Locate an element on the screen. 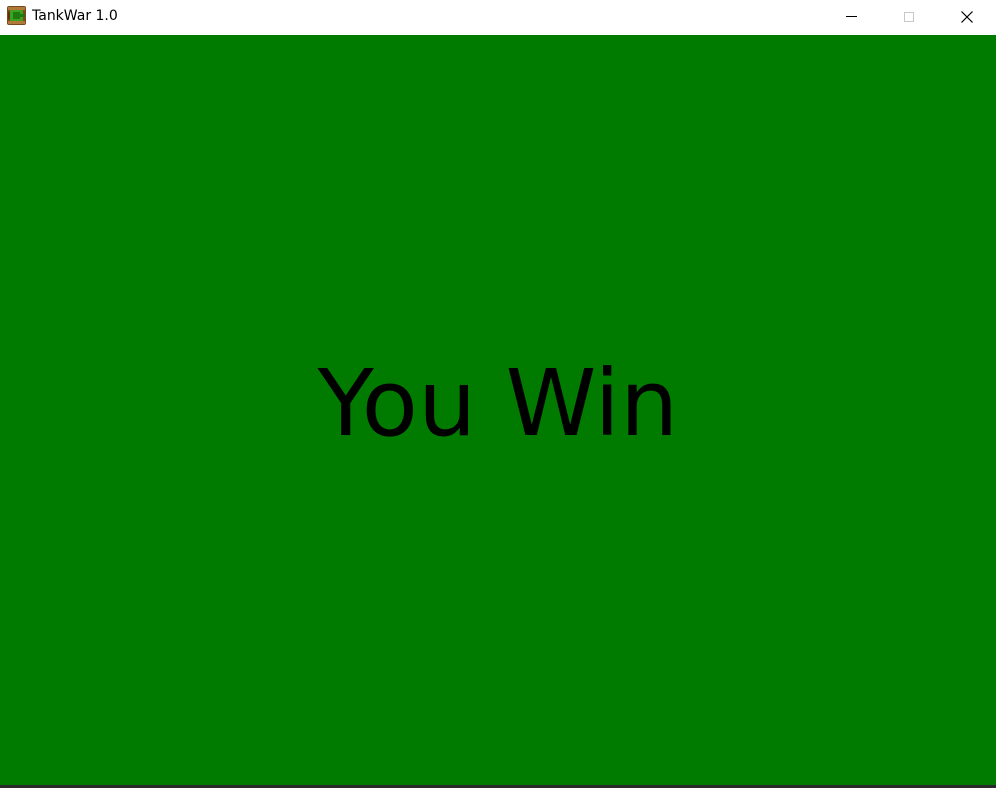  maximize-icon is located at coordinates (909, 16).